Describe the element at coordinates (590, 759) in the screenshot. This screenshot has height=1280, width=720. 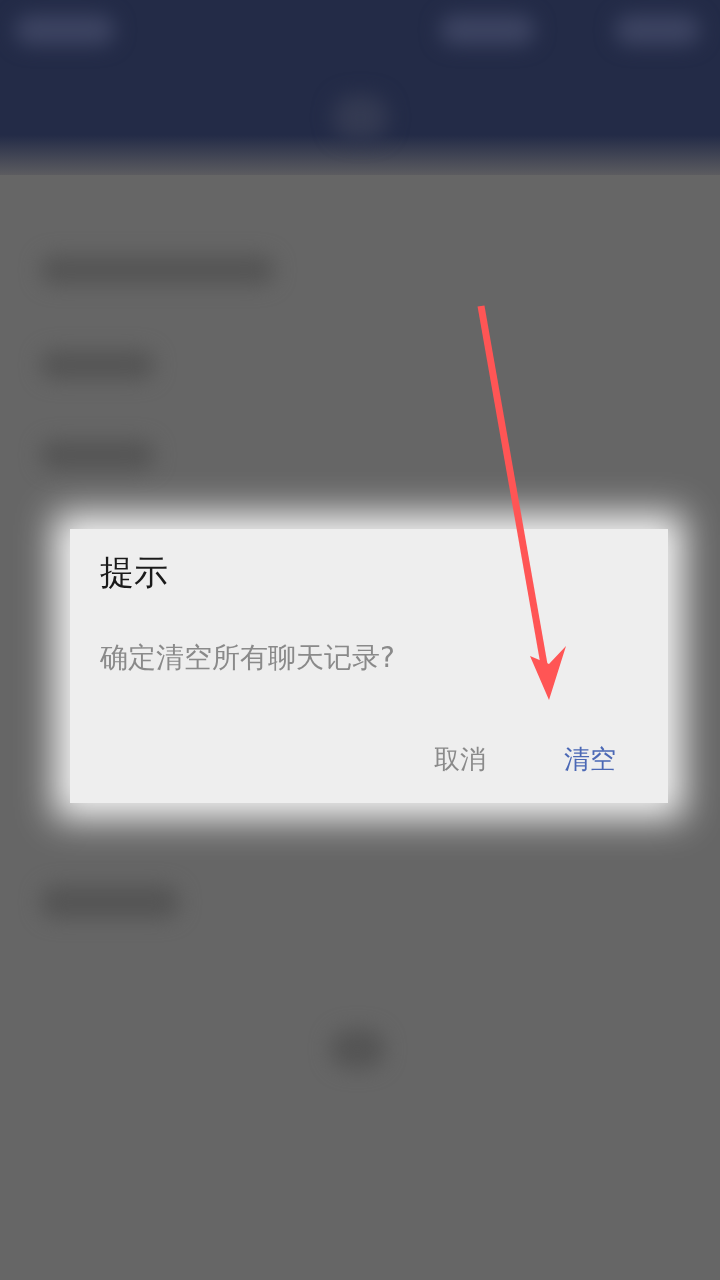
I see `clear-button: 清空` at that location.